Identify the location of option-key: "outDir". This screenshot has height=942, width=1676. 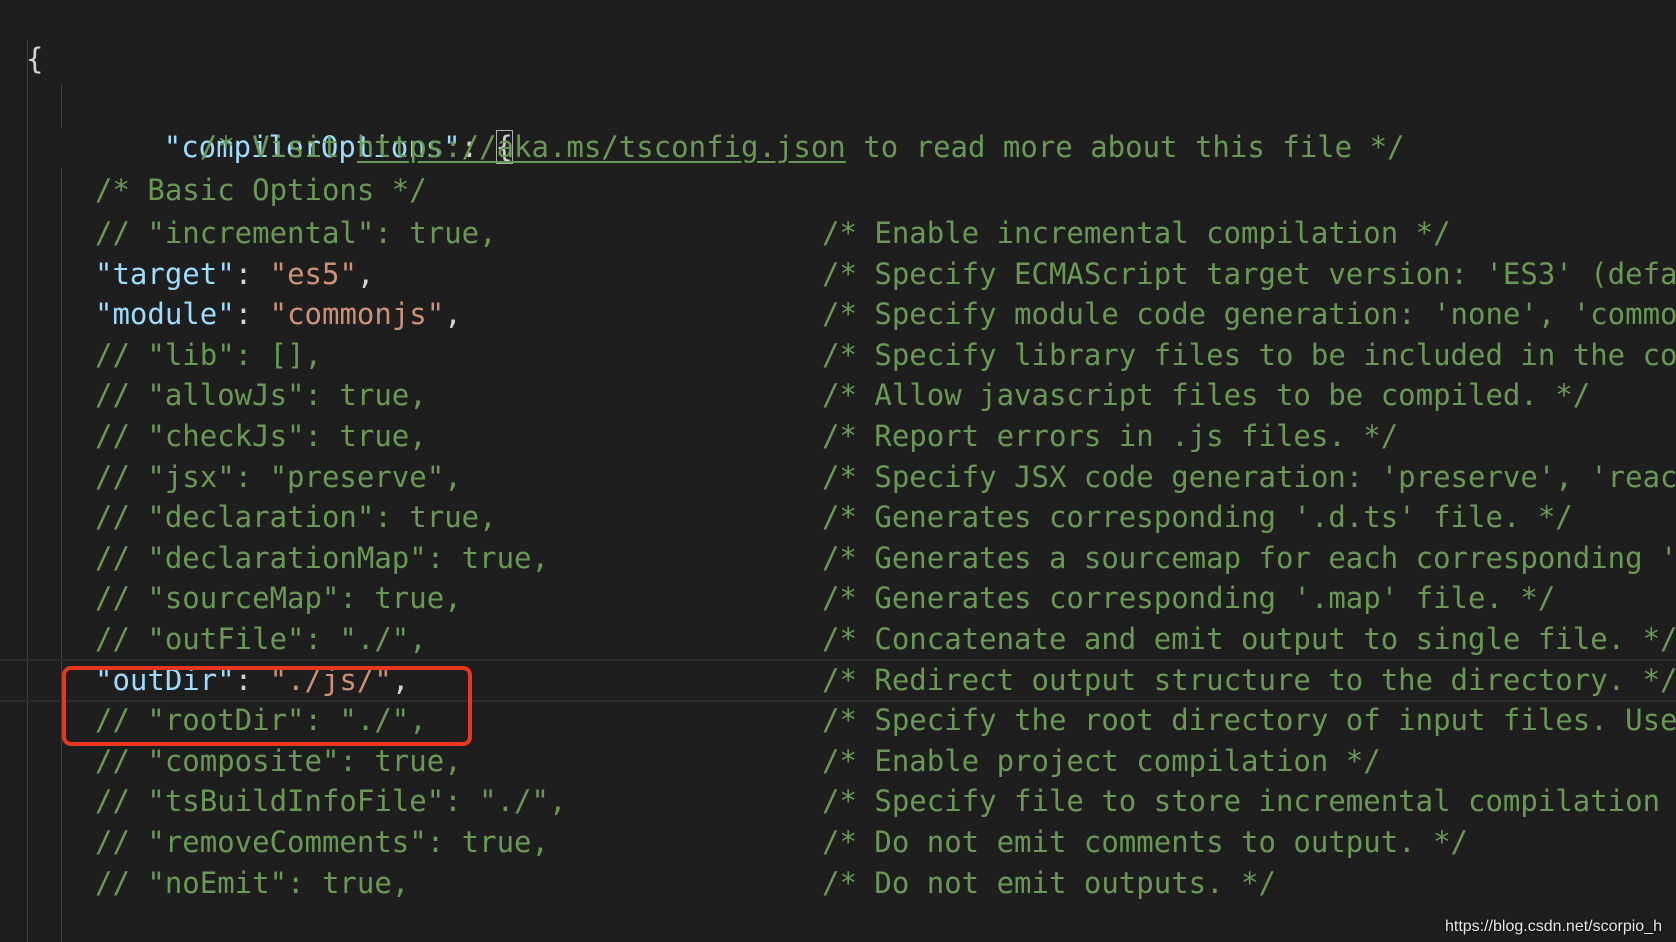
(165, 680).